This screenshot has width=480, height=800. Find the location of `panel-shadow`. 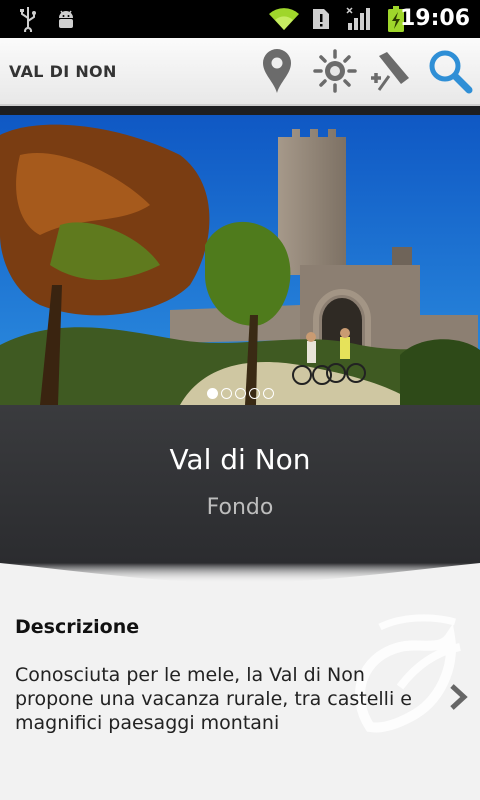

panel-shadow is located at coordinates (240, 573).